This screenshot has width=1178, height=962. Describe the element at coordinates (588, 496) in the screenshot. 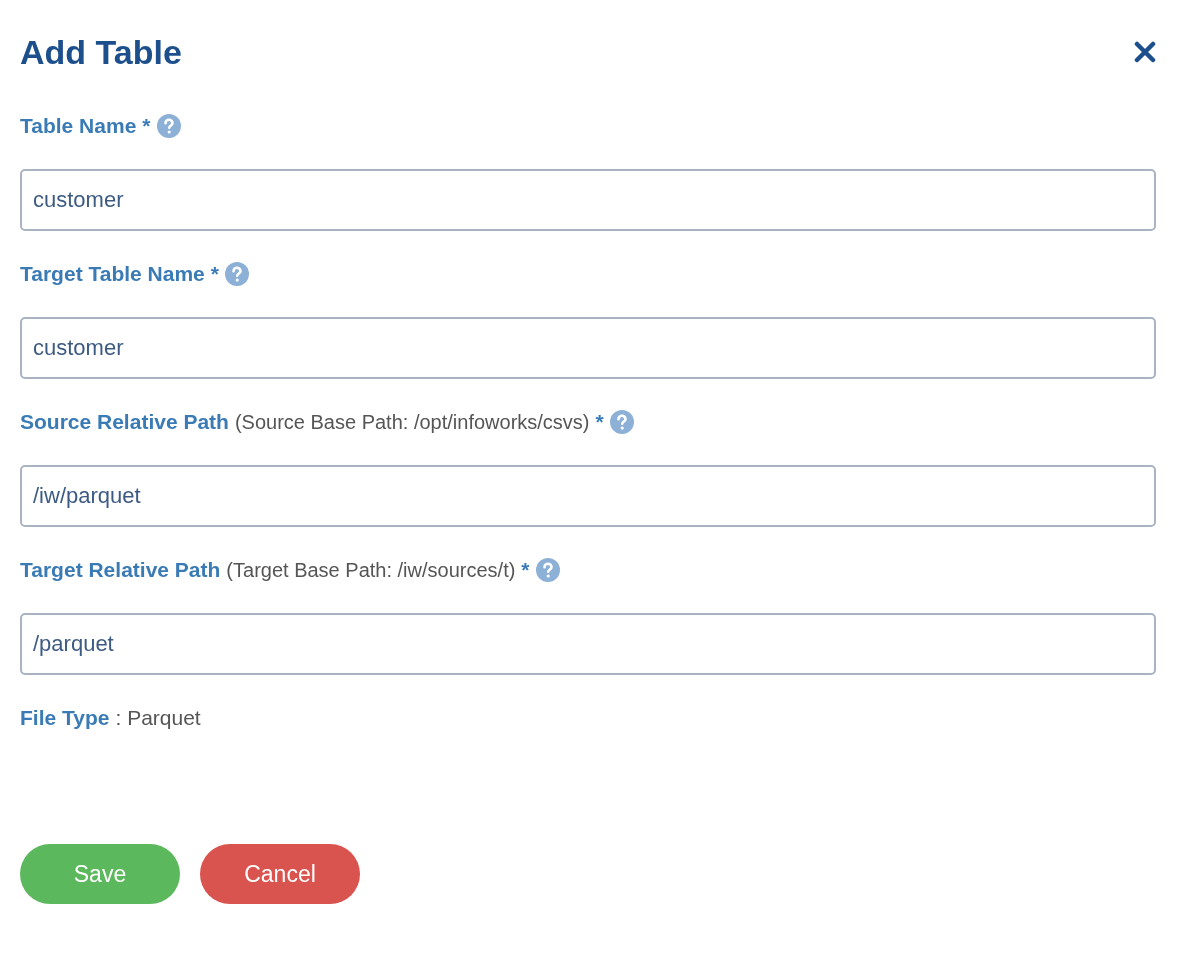

I see `input-field: /iw/parquet` at that location.